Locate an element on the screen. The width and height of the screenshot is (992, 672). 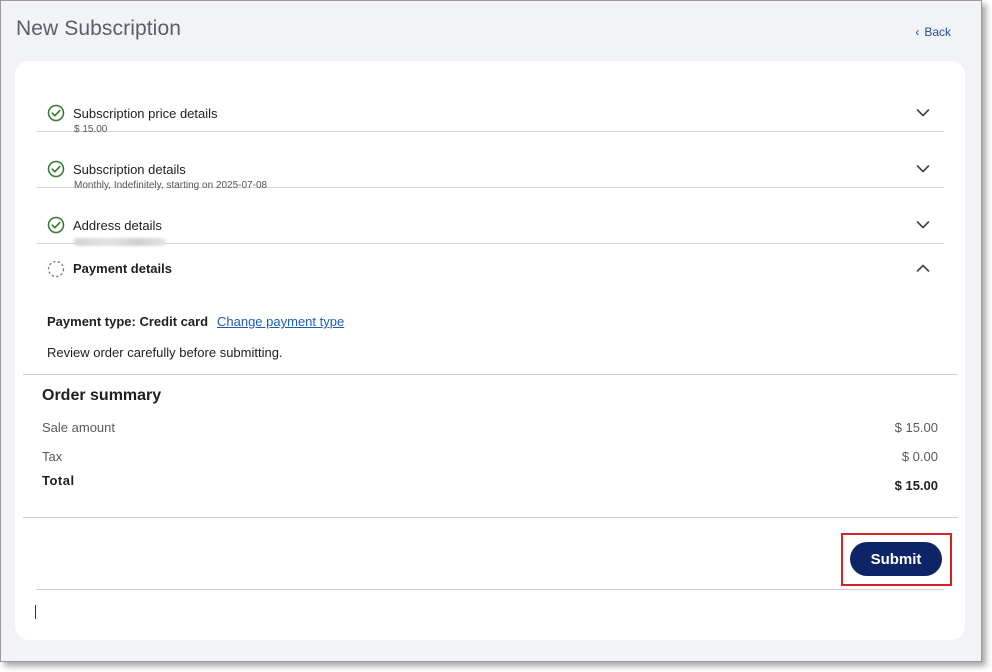
chevron-left-icon: ‹ is located at coordinates (917, 32).